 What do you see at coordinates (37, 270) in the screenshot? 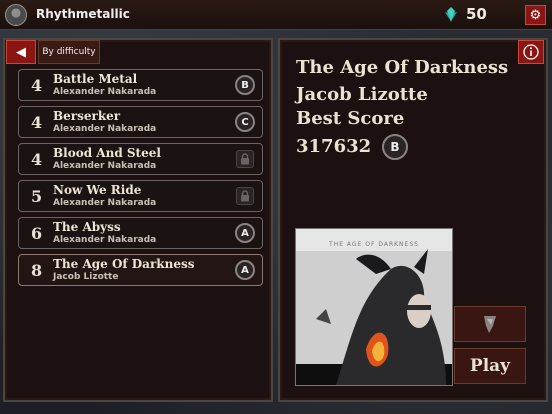
I see `song-level: 8` at bounding box center [37, 270].